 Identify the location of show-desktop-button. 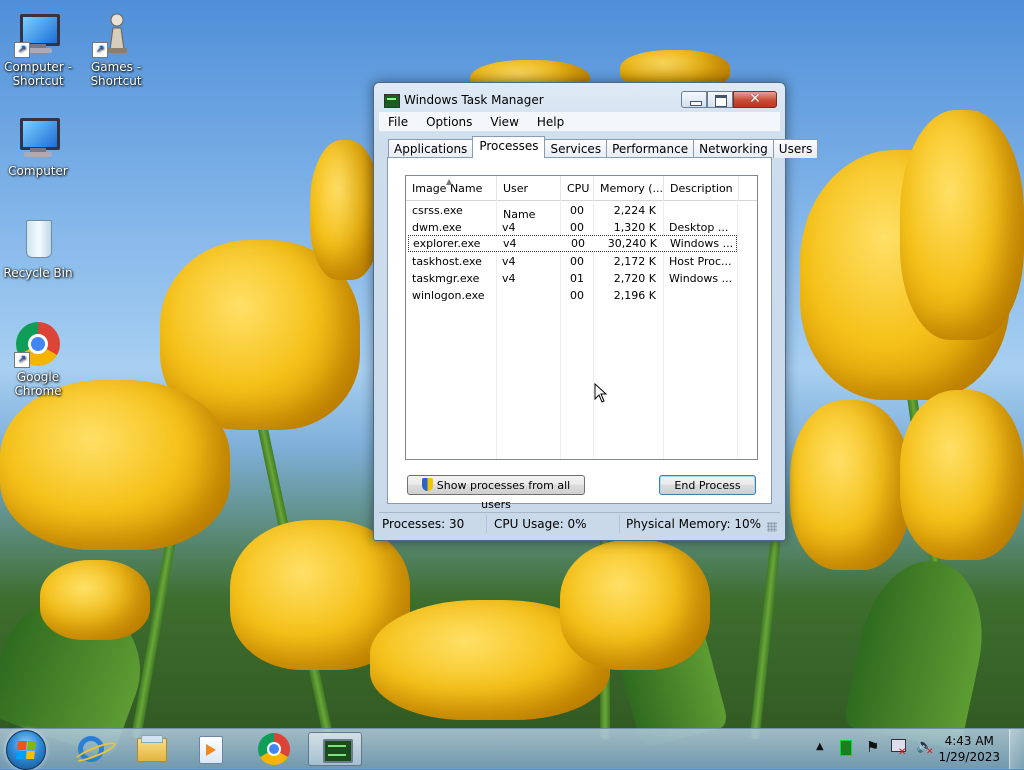
(1016, 749).